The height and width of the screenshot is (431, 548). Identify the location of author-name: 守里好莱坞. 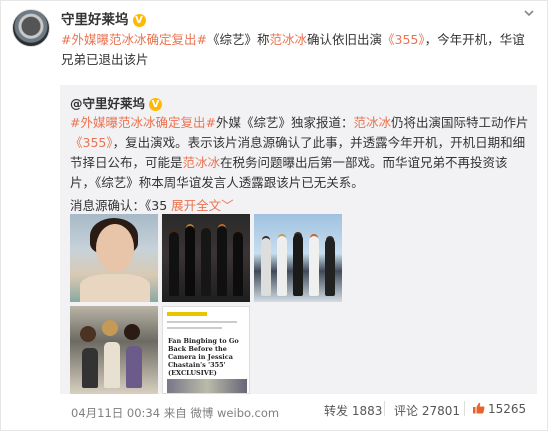
(95, 20).